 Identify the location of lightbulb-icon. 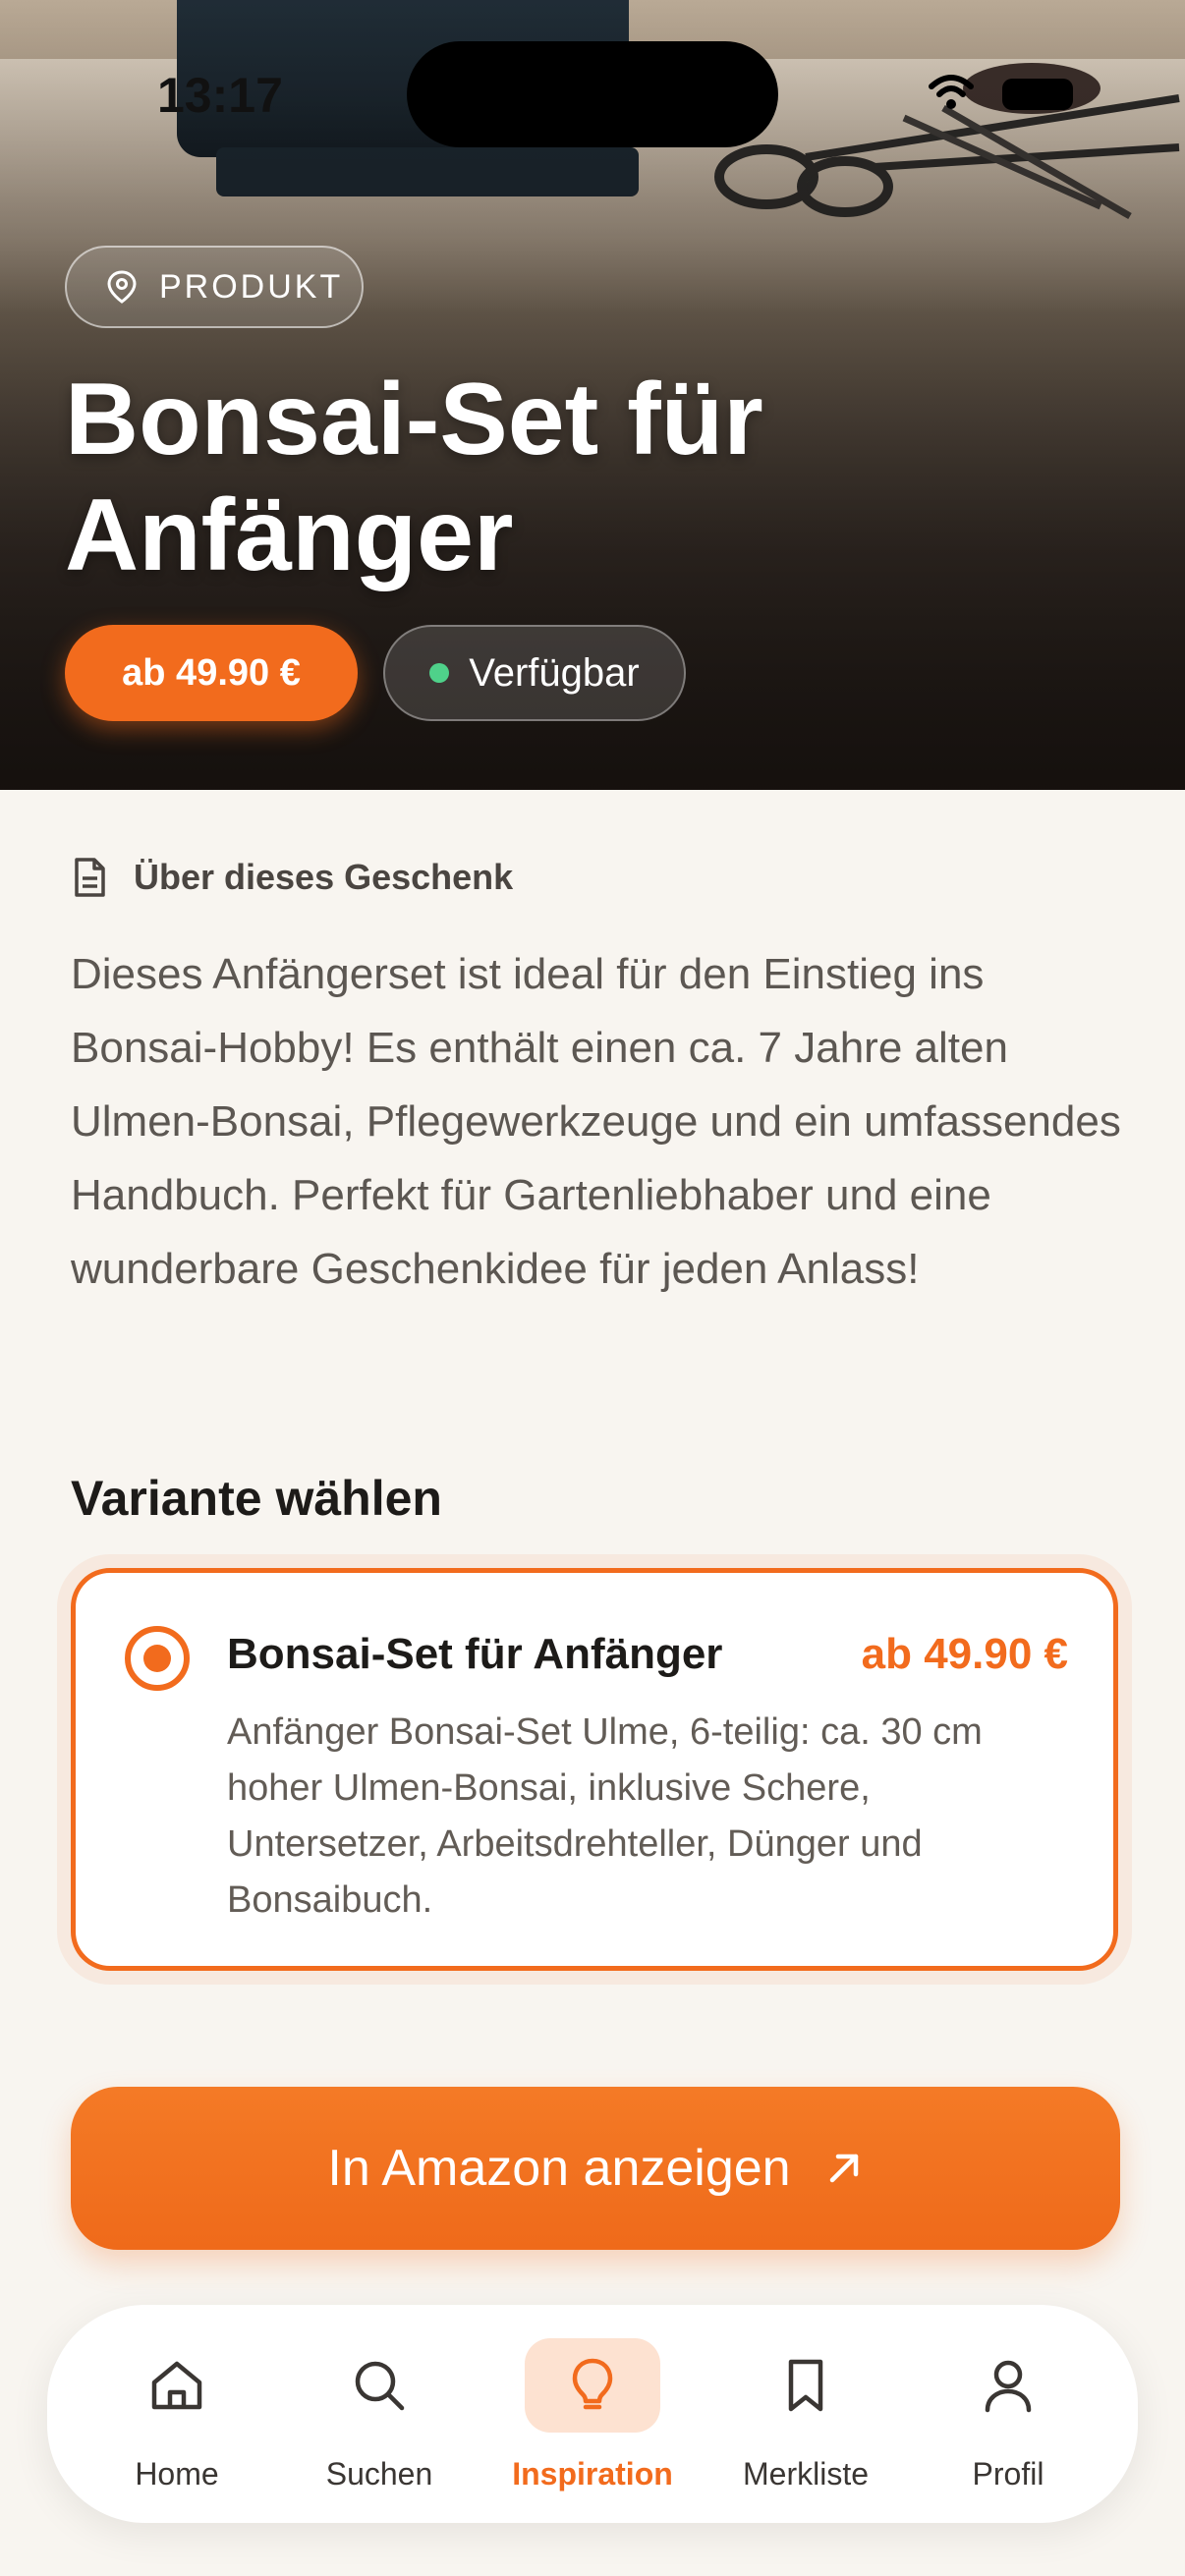
(592, 2384).